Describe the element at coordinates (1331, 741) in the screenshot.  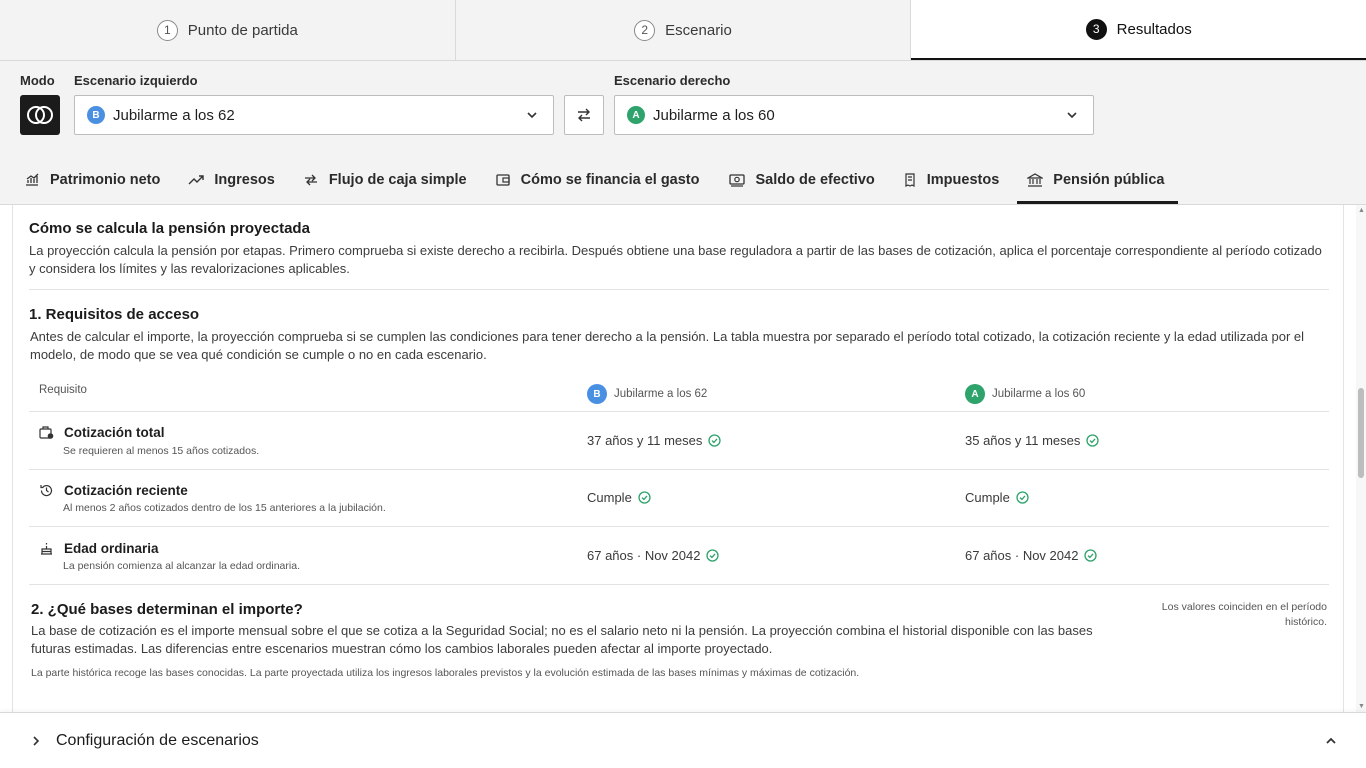
I see `chevron-up-icon` at that location.